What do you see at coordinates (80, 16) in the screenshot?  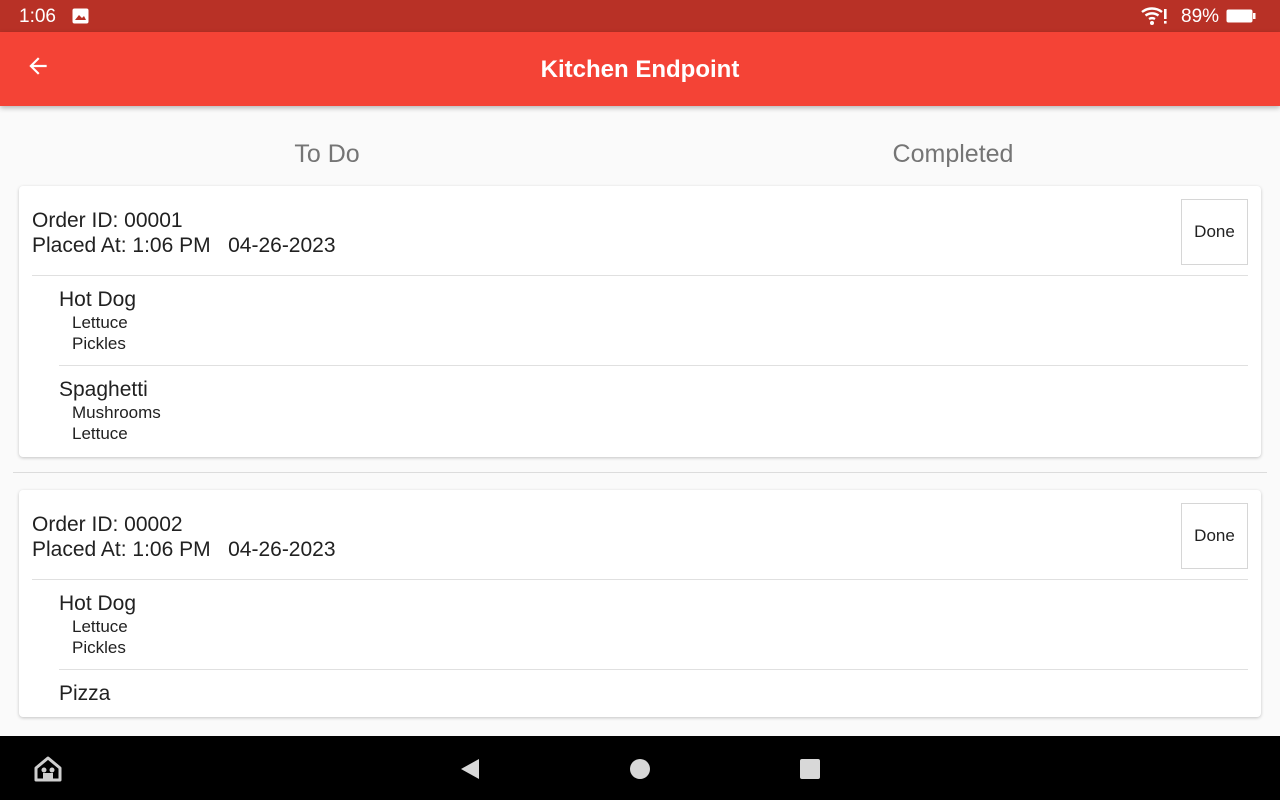 I see `image-icon` at bounding box center [80, 16].